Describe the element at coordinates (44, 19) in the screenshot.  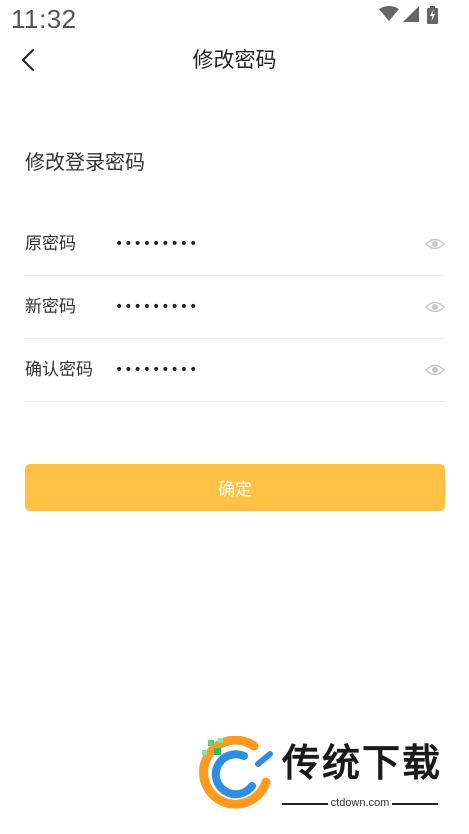
I see `status-time: 11:32` at that location.